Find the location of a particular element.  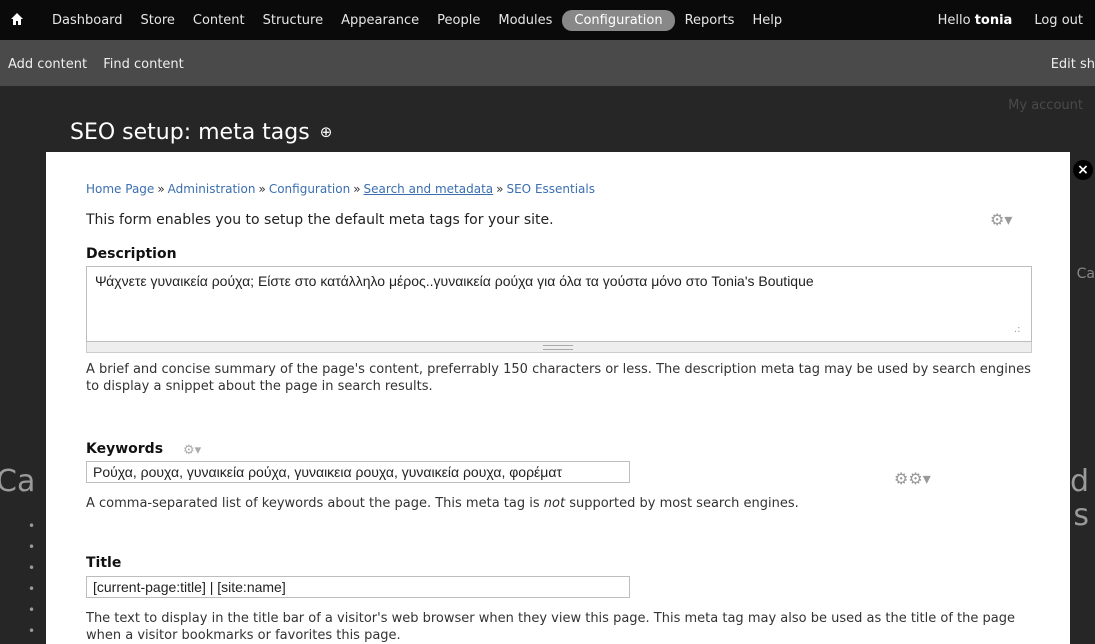

title-field: [current-page:title] | [site:name] is located at coordinates (358, 587).